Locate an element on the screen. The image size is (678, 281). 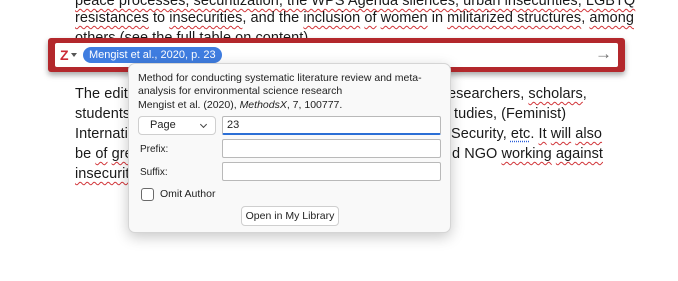
doc-word: scholars is located at coordinates (555, 94).